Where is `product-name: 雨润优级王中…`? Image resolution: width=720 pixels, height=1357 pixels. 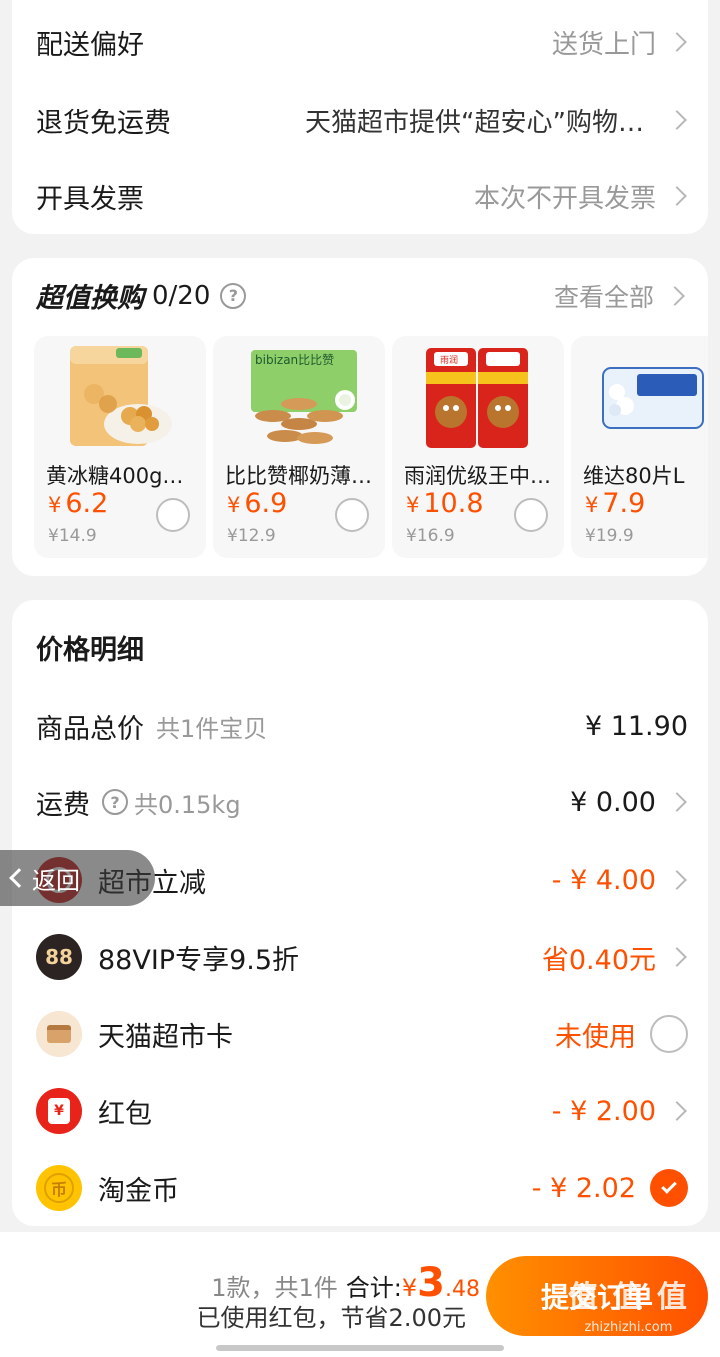 product-name: 雨润优级王中… is located at coordinates (477, 476).